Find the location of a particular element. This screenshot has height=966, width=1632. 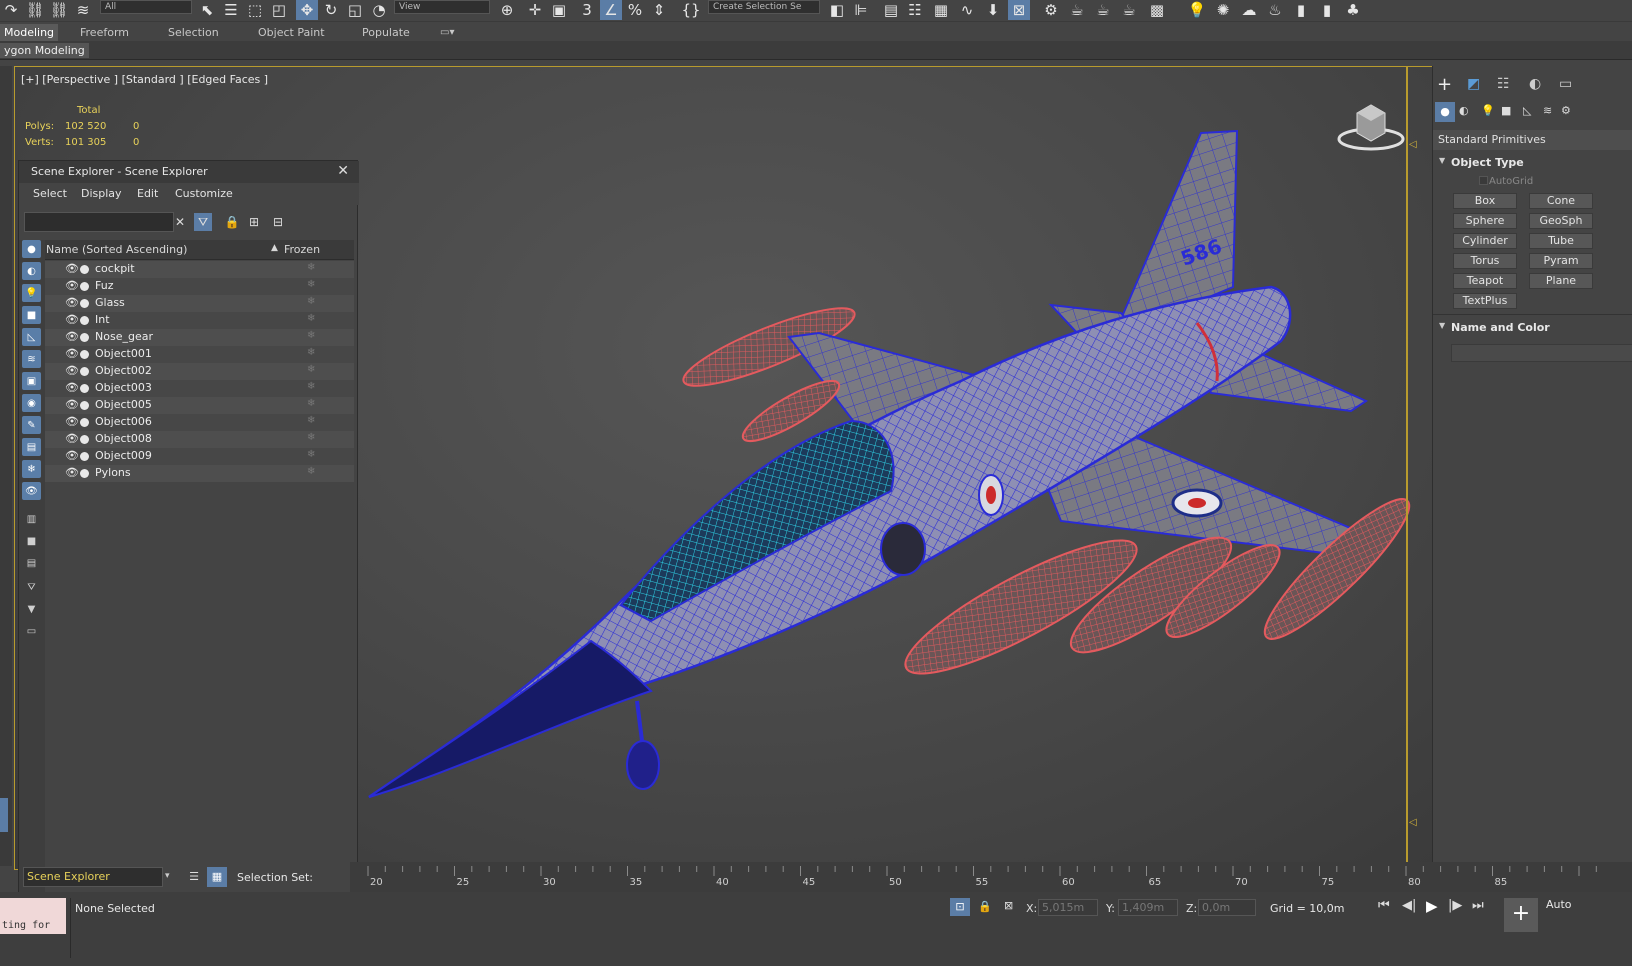

air-intake is located at coordinates (903, 549).